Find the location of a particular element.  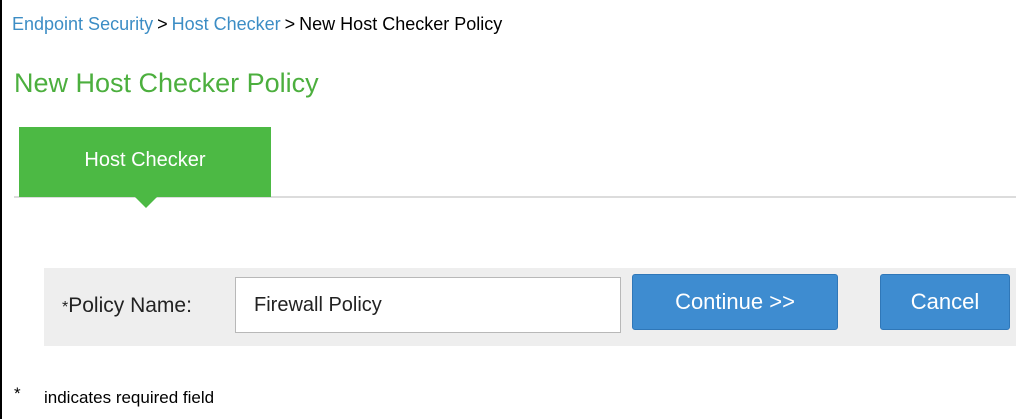

footnote-text: indicates required field is located at coordinates (129, 397).